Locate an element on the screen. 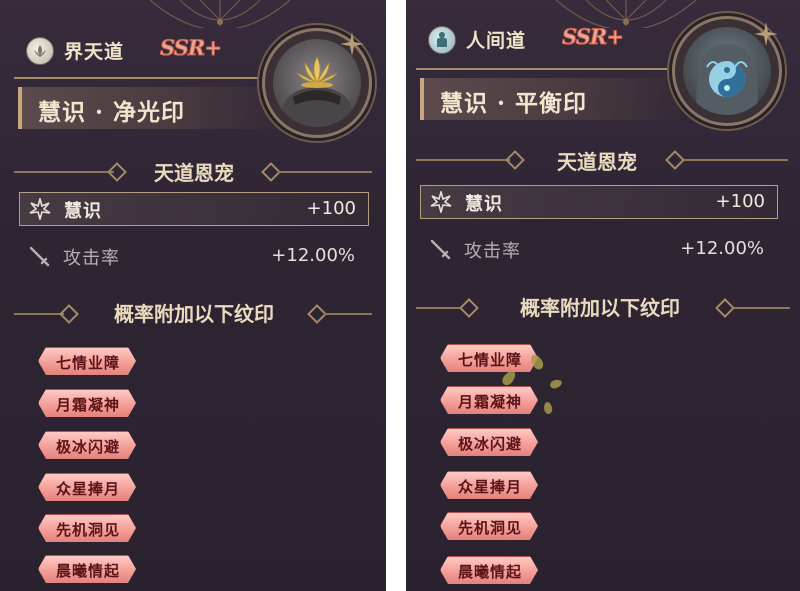  realm-name: 界天道 is located at coordinates (94, 52).